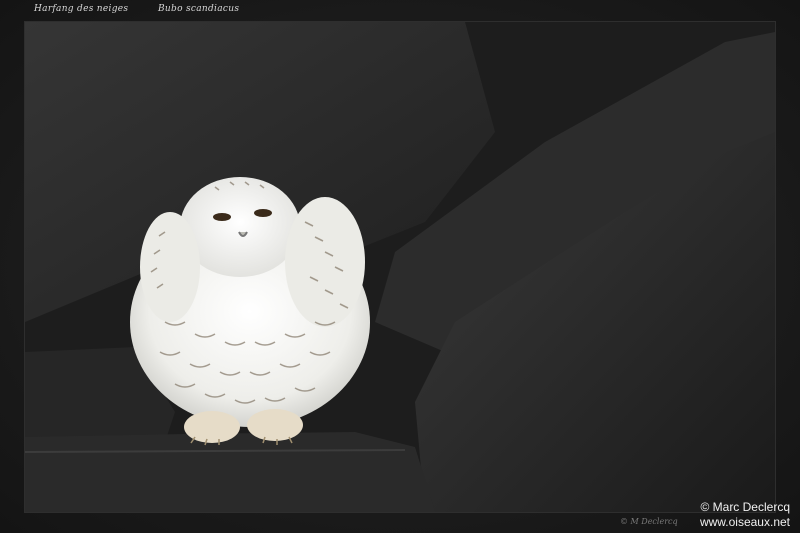 Image resolution: width=800 pixels, height=533 pixels. Describe the element at coordinates (263, 213) in the screenshot. I see `owl-right-eye` at that location.